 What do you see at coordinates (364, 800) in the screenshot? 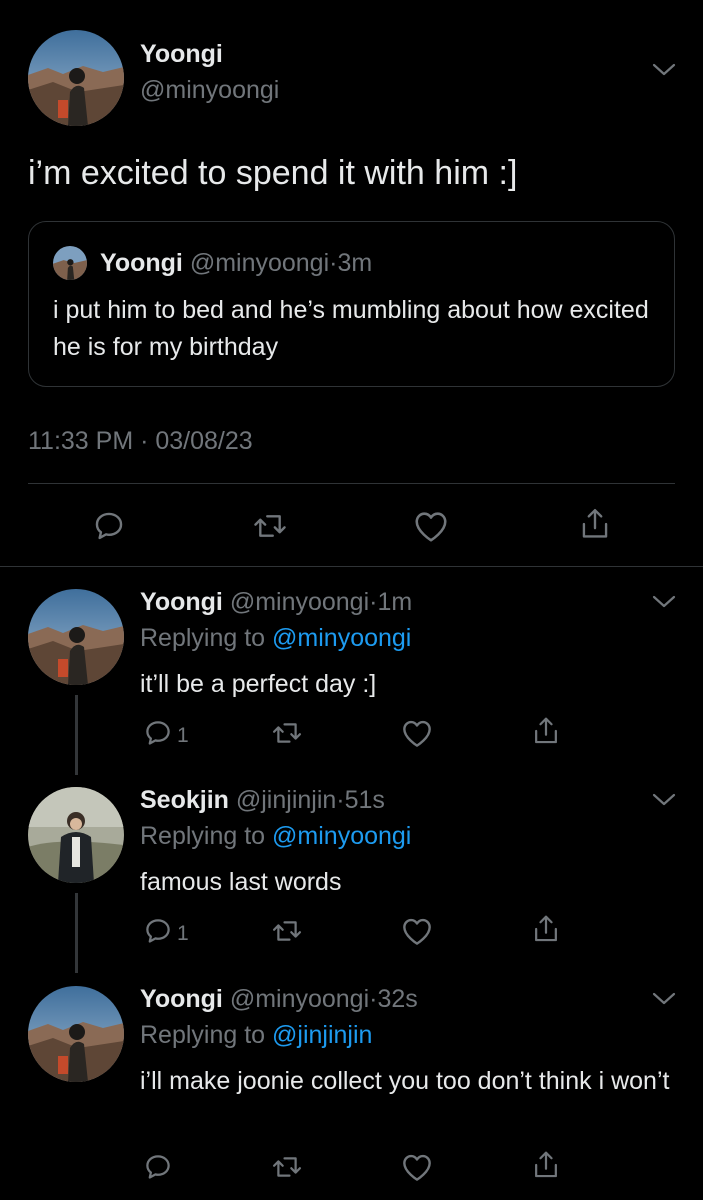
I see `reply-time: 51s` at bounding box center [364, 800].